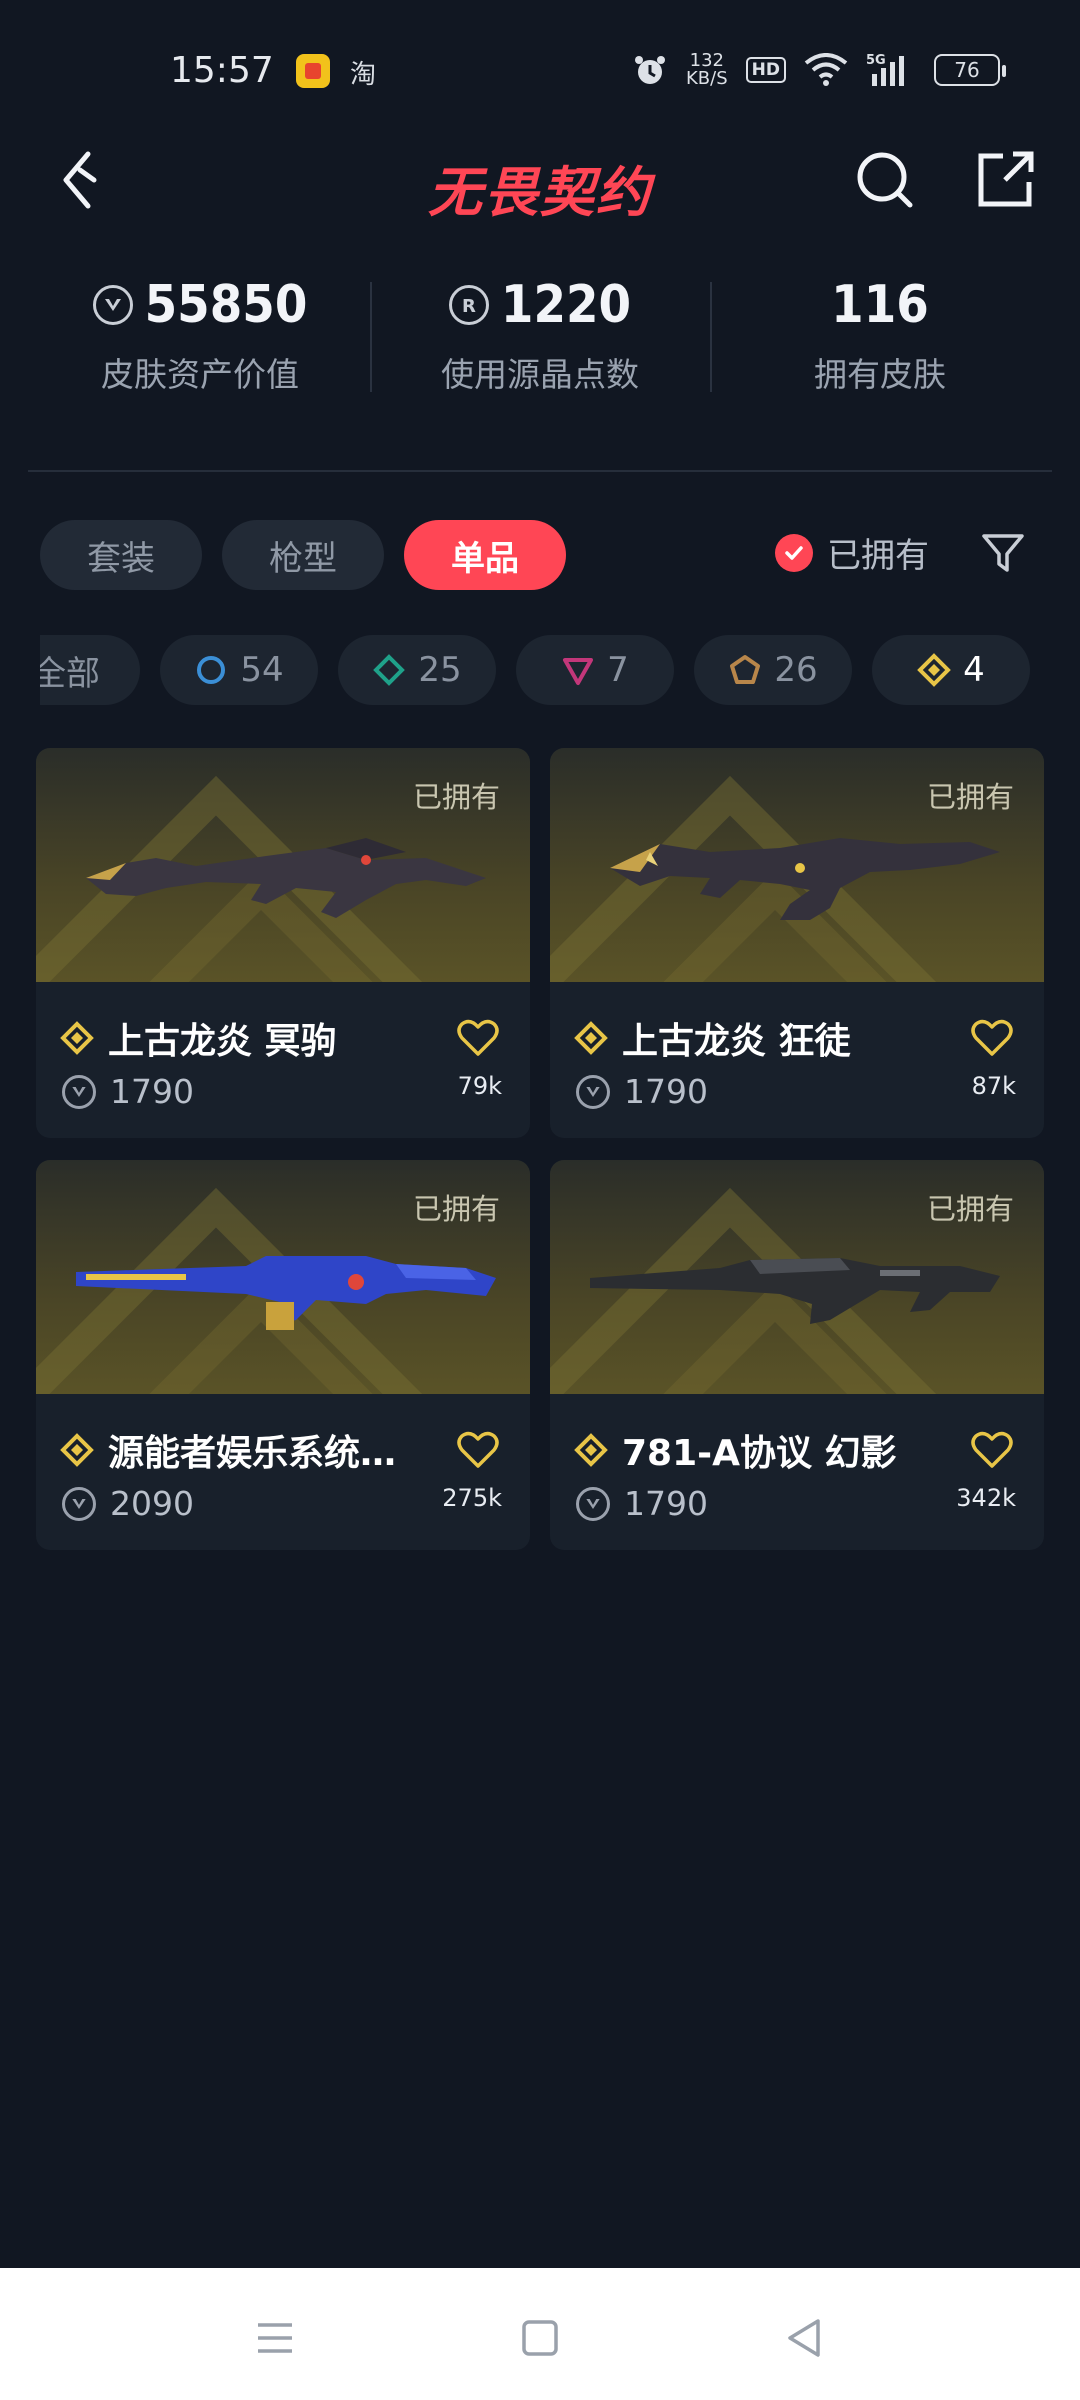 The height and width of the screenshot is (2400, 1080). What do you see at coordinates (222, 70) in the screenshot?
I see `status-time: 15:57` at bounding box center [222, 70].